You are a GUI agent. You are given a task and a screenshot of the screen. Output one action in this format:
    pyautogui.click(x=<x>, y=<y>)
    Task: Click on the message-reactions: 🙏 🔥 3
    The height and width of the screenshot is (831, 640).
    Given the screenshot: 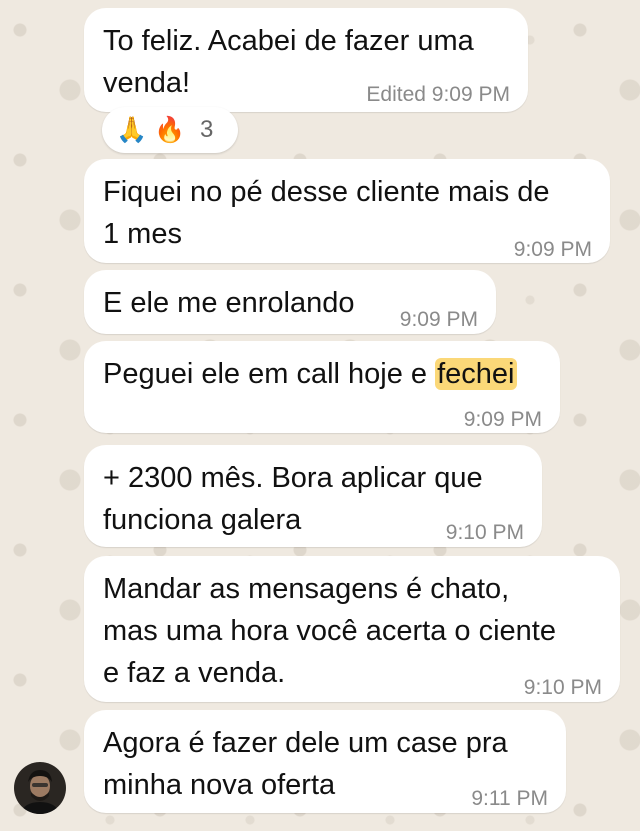 What is the action you would take?
    pyautogui.click(x=170, y=130)
    